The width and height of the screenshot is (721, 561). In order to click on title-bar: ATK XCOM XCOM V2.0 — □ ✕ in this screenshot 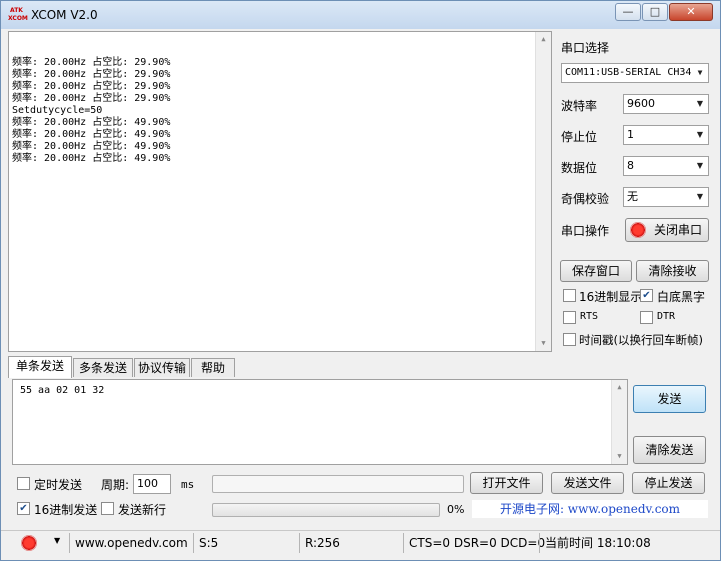, I will do `click(360, 15)`.